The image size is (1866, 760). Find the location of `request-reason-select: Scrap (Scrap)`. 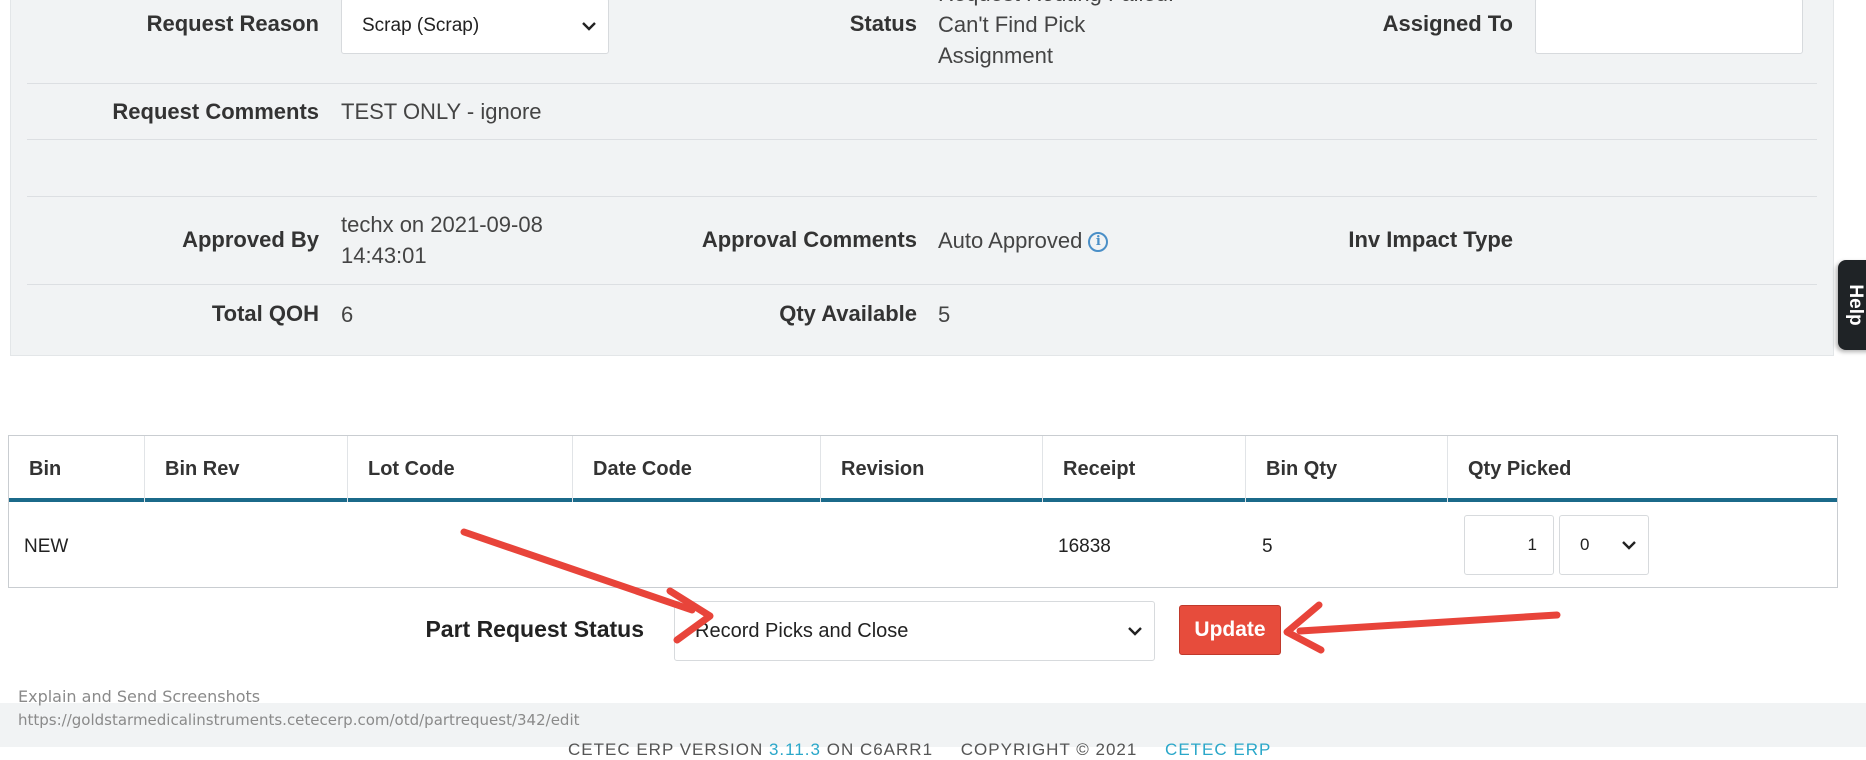

request-reason-select: Scrap (Scrap) is located at coordinates (475, 27).